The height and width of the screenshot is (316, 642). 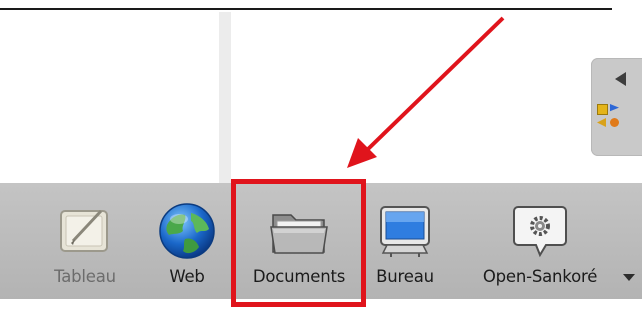 I want to click on vertical-divider-strip, so click(x=225, y=98).